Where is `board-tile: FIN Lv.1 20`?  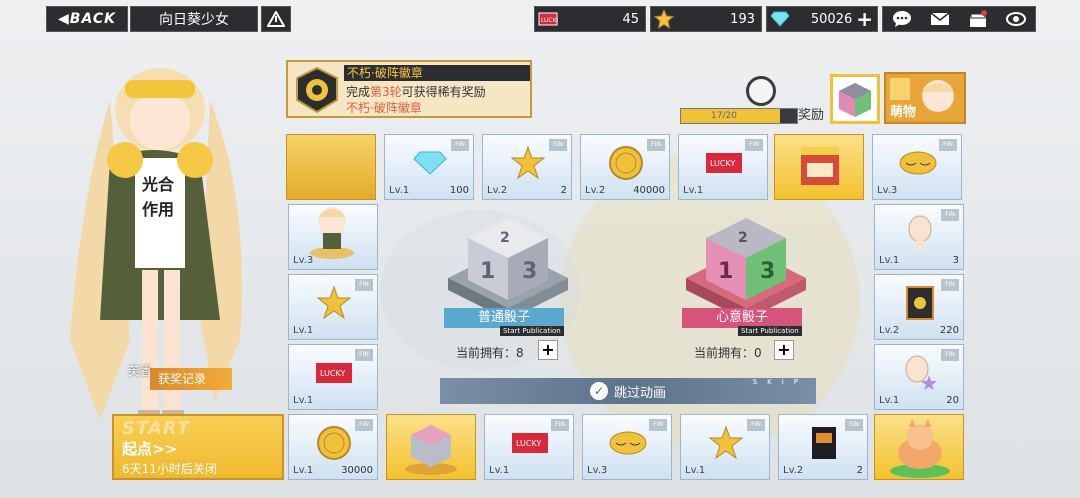
board-tile: FIN Lv.1 20 is located at coordinates (919, 377).